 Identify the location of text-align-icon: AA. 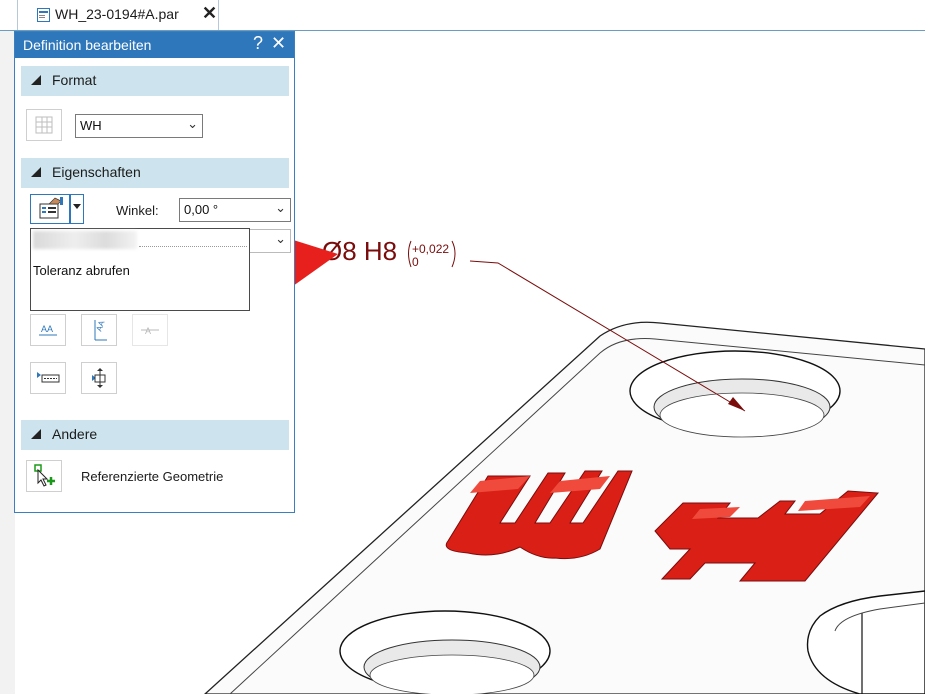
(48, 330).